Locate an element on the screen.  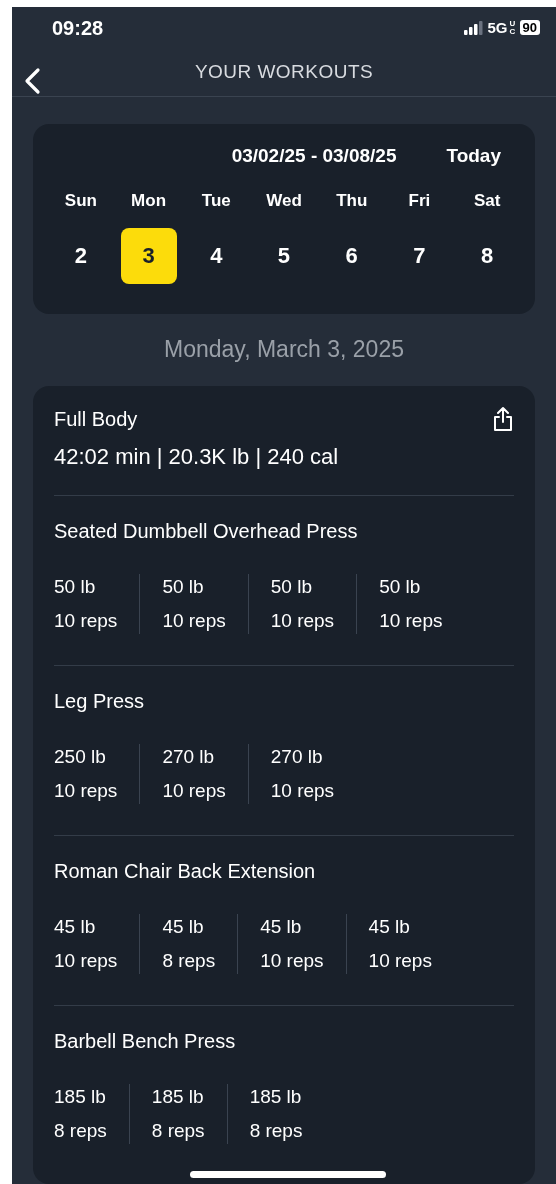
status-time: 09:28 is located at coordinates (78, 28).